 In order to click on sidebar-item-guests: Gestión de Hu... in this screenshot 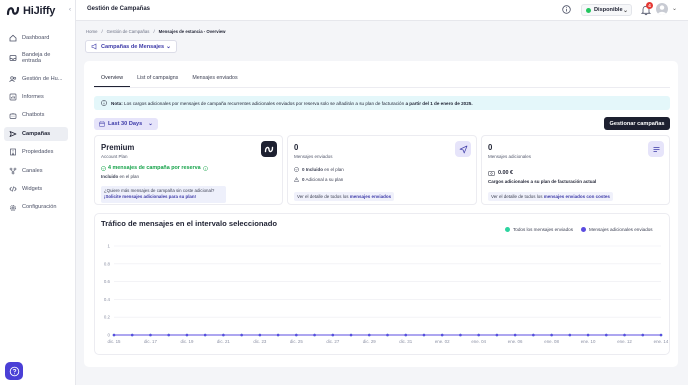, I will do `click(36, 79)`.